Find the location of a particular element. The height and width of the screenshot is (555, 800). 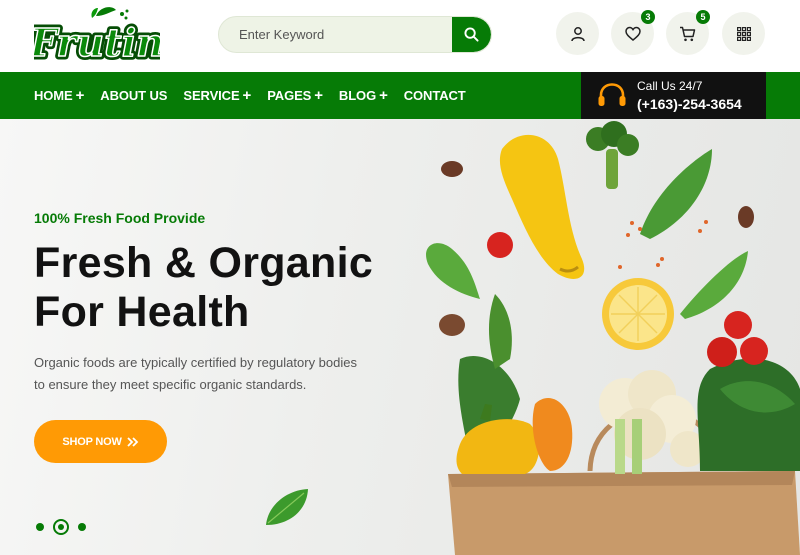

search-button is located at coordinates (471, 34).